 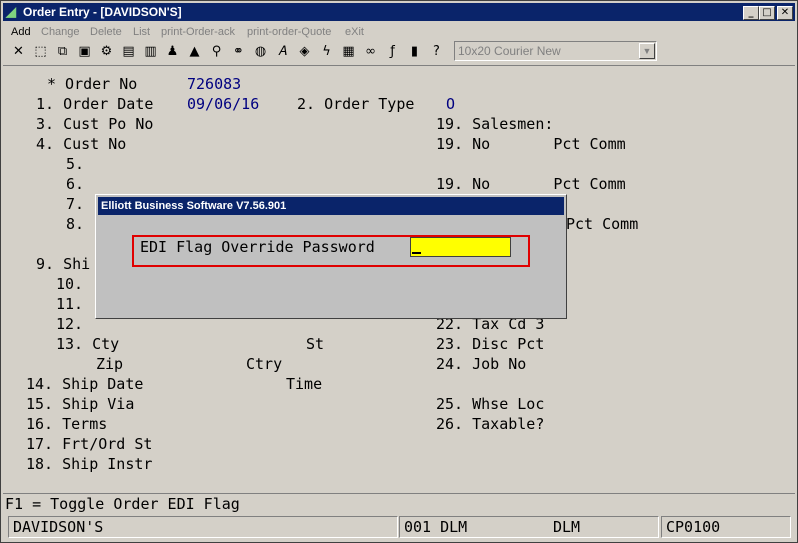 What do you see at coordinates (223, 104) in the screenshot?
I see `order-date-value: 09/06/16` at bounding box center [223, 104].